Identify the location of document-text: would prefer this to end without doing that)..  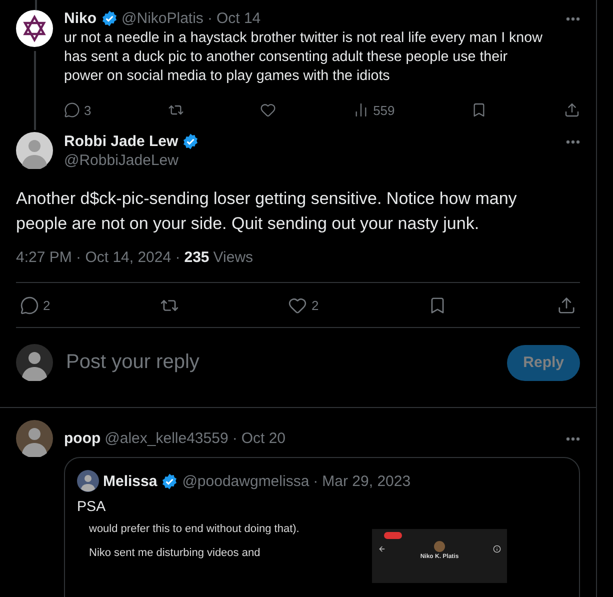
(194, 529).